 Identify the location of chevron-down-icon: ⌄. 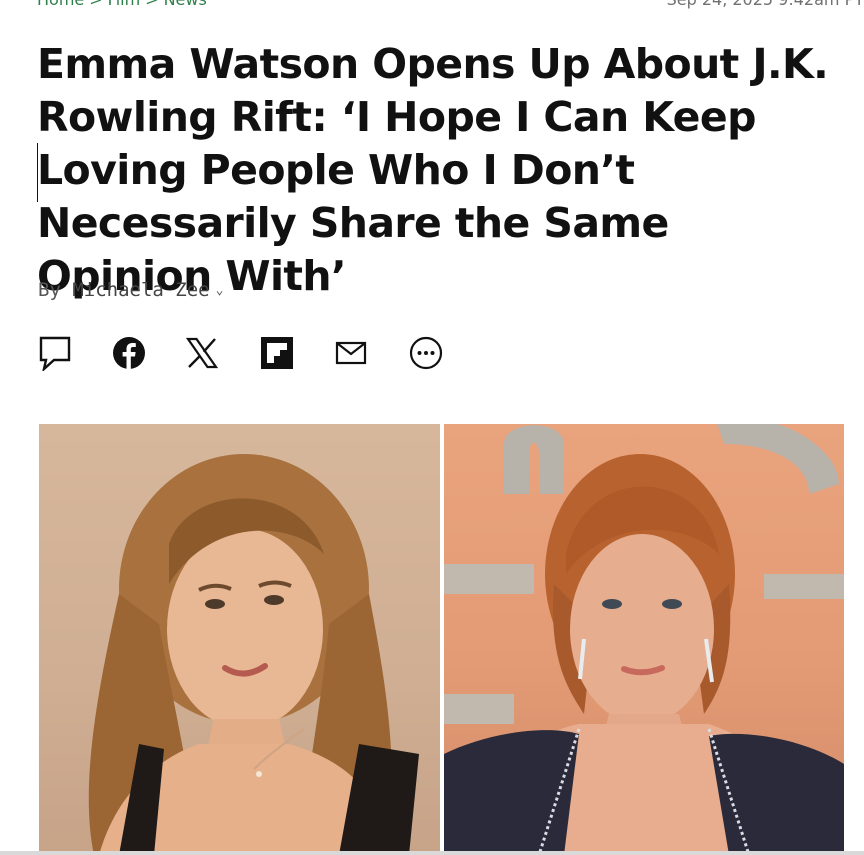
(220, 290).